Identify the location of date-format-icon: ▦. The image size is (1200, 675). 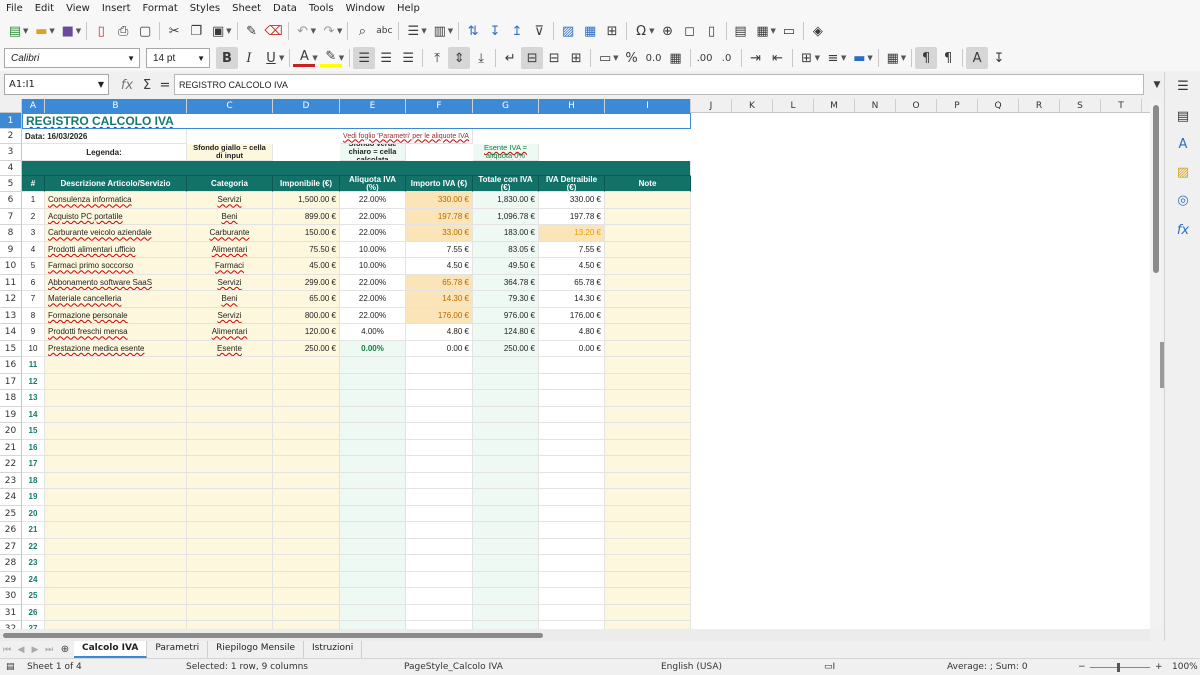
(676, 58).